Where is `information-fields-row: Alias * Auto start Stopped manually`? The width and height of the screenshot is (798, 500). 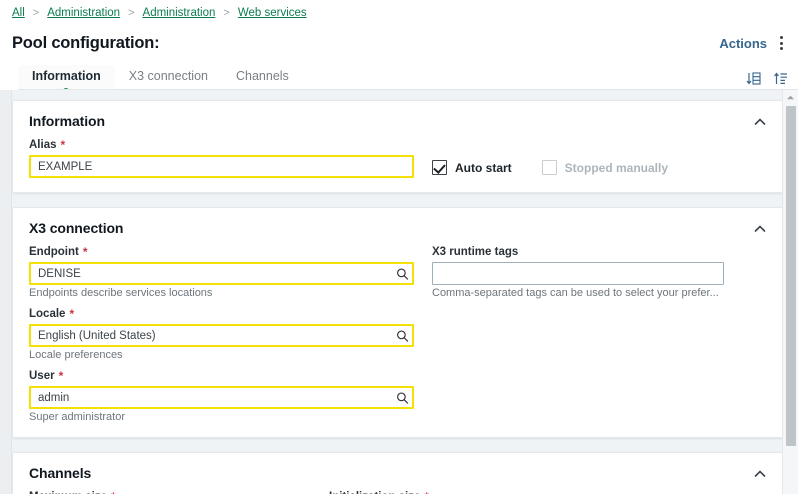 information-fields-row: Alias * Auto start Stopped manually is located at coordinates (399, 158).